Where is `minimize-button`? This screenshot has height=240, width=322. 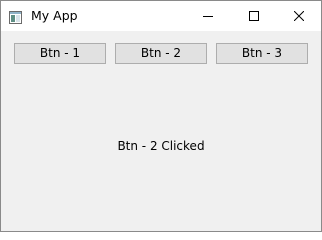
minimize-button is located at coordinates (208, 16).